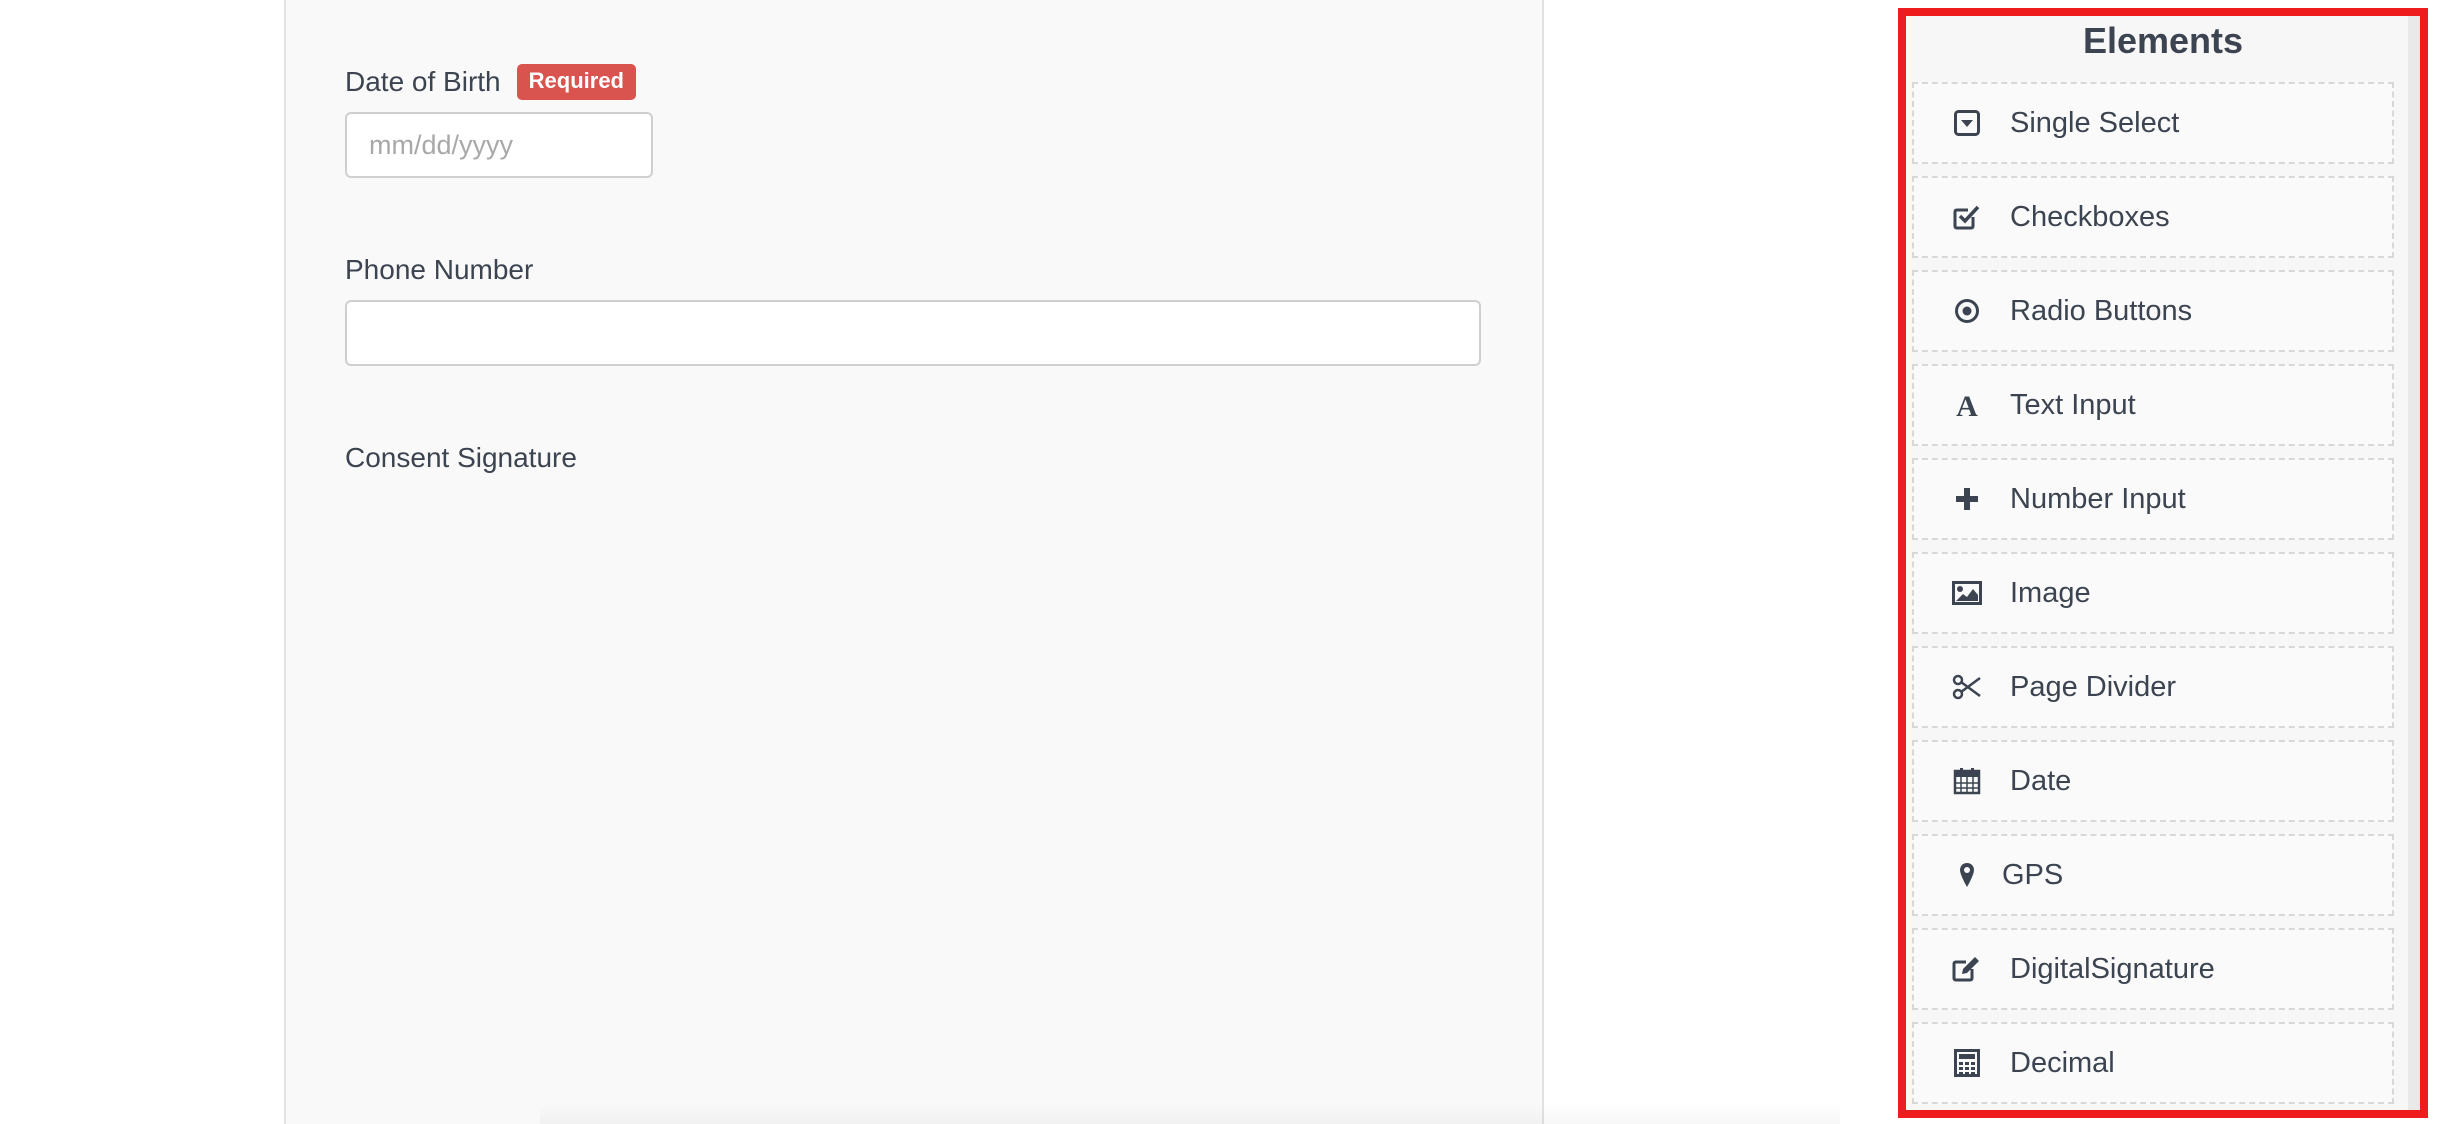  I want to click on calendar-icon, so click(1967, 781).